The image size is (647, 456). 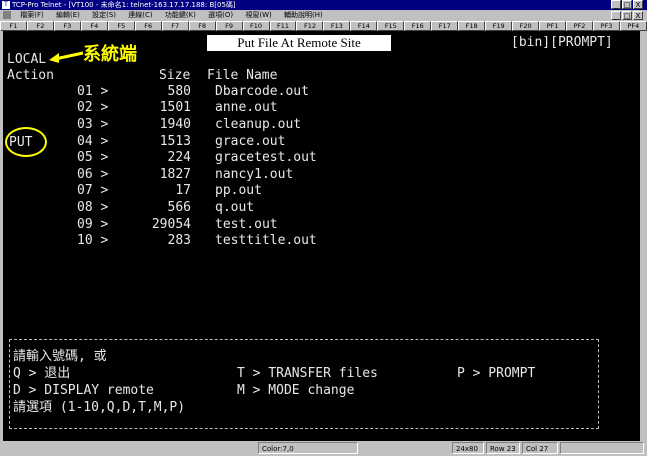 I want to click on file-row: 05 > 224 gracetest.out, so click(x=321, y=158).